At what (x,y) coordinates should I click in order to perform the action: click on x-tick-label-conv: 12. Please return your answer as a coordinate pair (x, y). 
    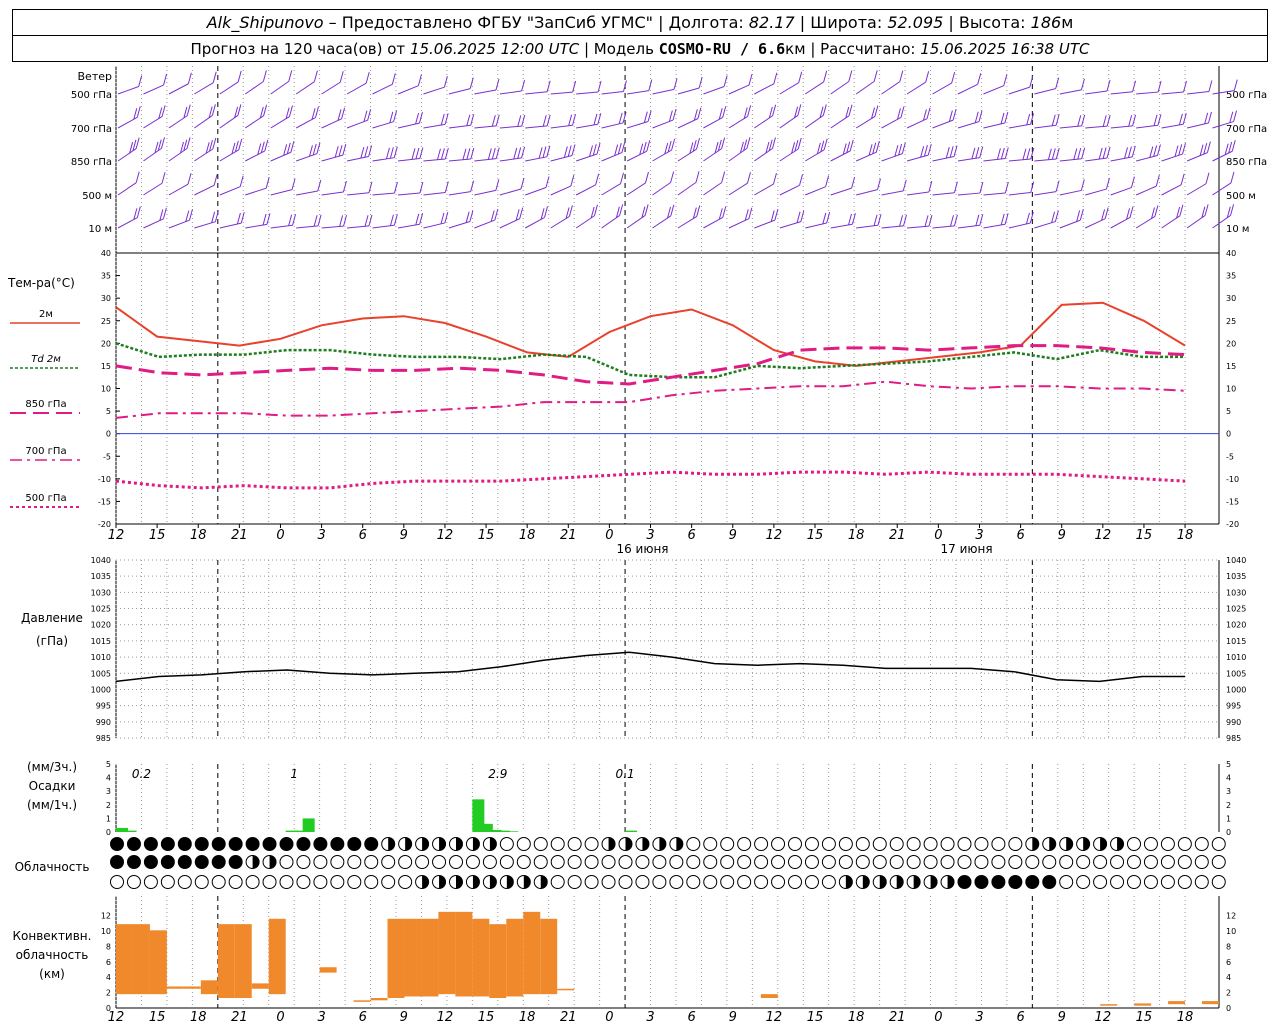
    Looking at the image, I should click on (445, 1017).